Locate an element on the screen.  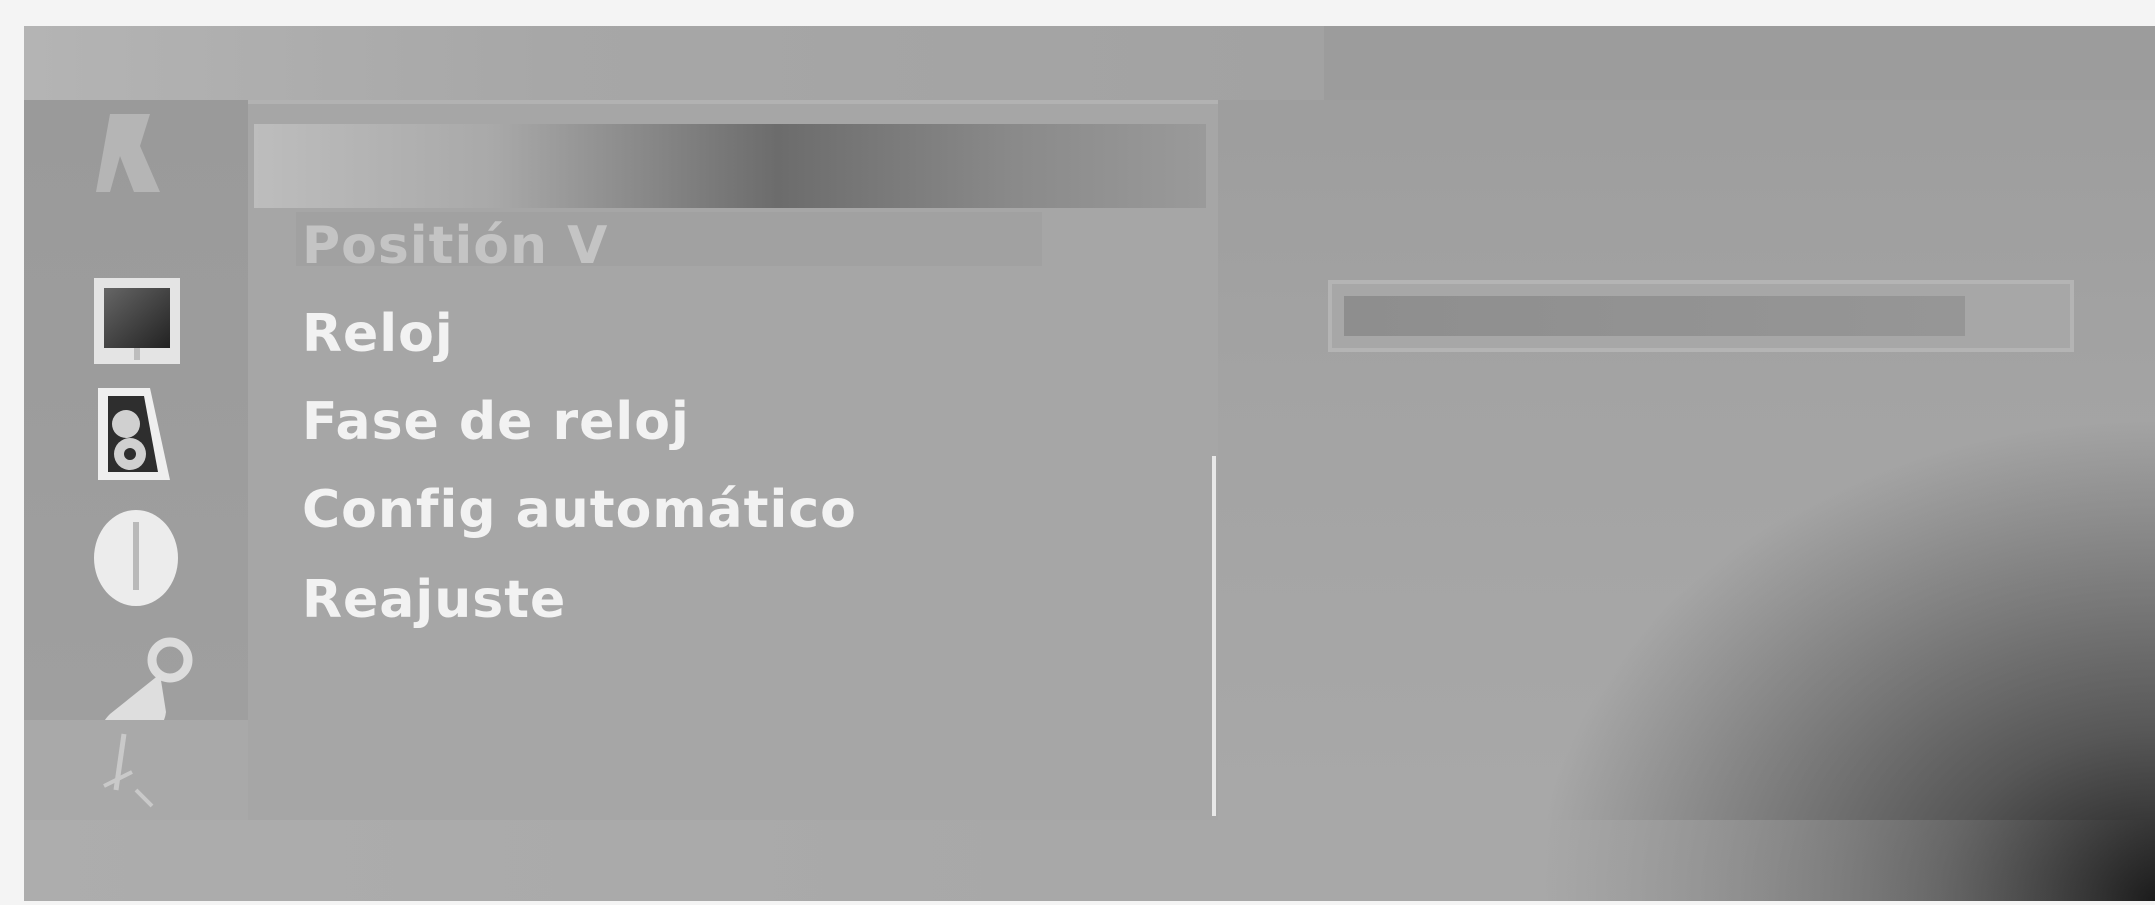
menu-item-position-v: Positión V is located at coordinates (455, 246).